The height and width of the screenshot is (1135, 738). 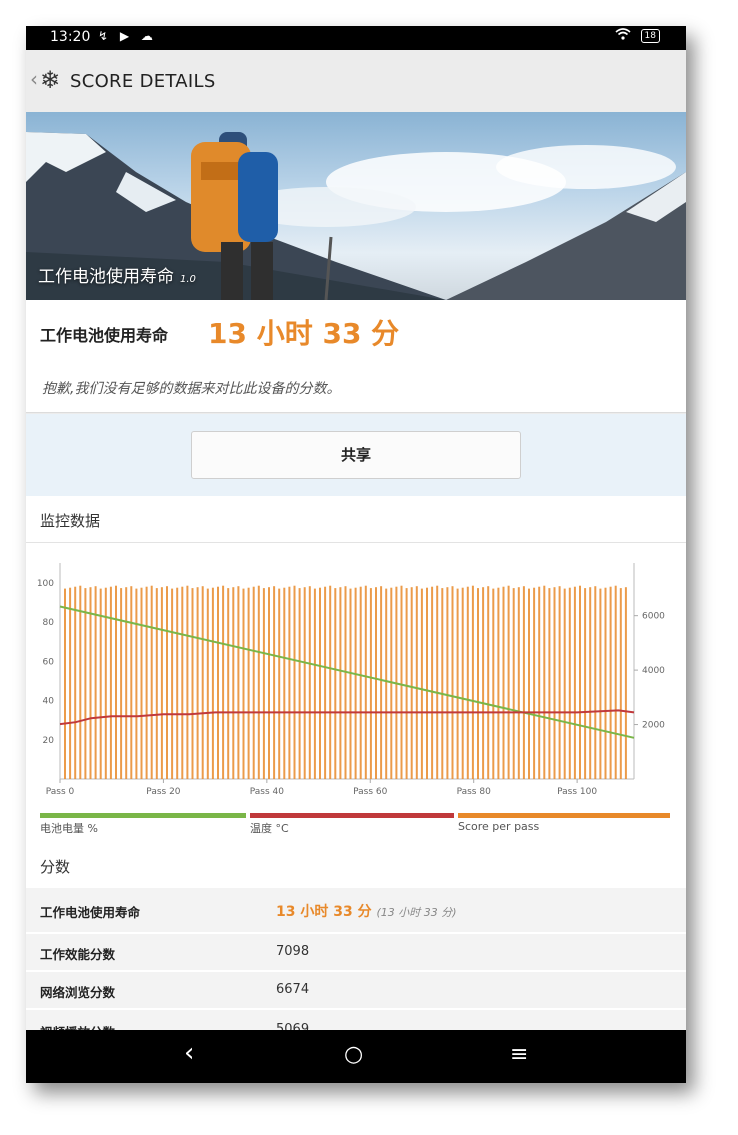 What do you see at coordinates (370, 792) in the screenshot?
I see `x-tick-label: Pass 60` at bounding box center [370, 792].